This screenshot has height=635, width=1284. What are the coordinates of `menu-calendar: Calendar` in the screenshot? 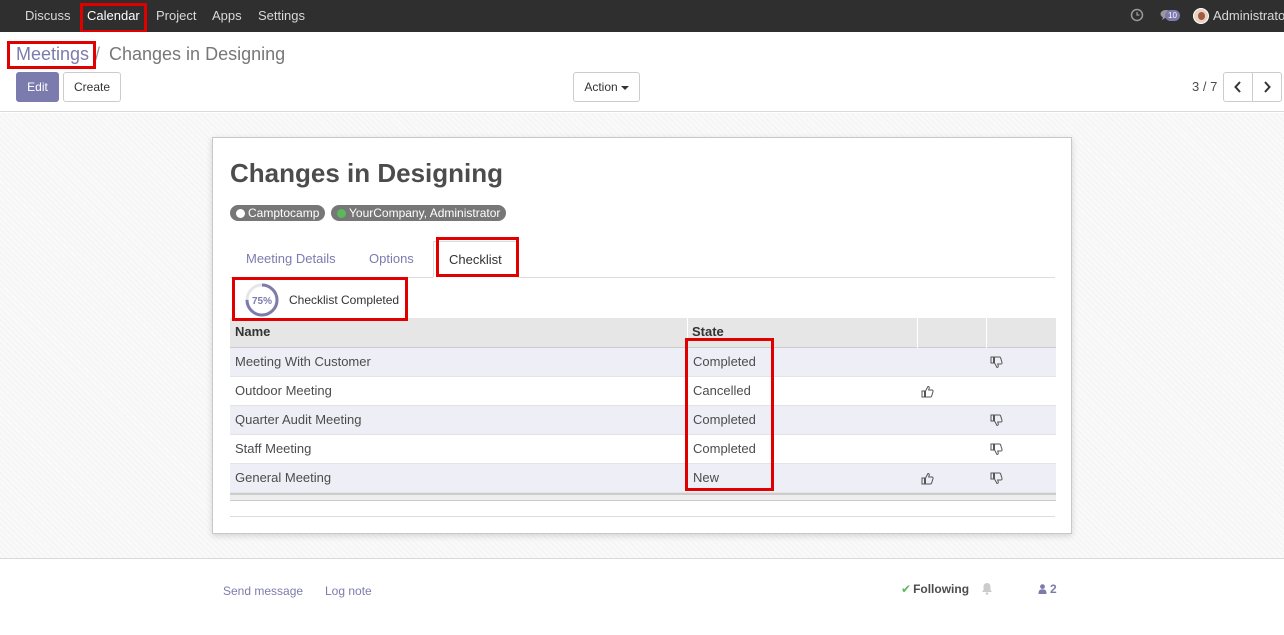 It's located at (113, 16).